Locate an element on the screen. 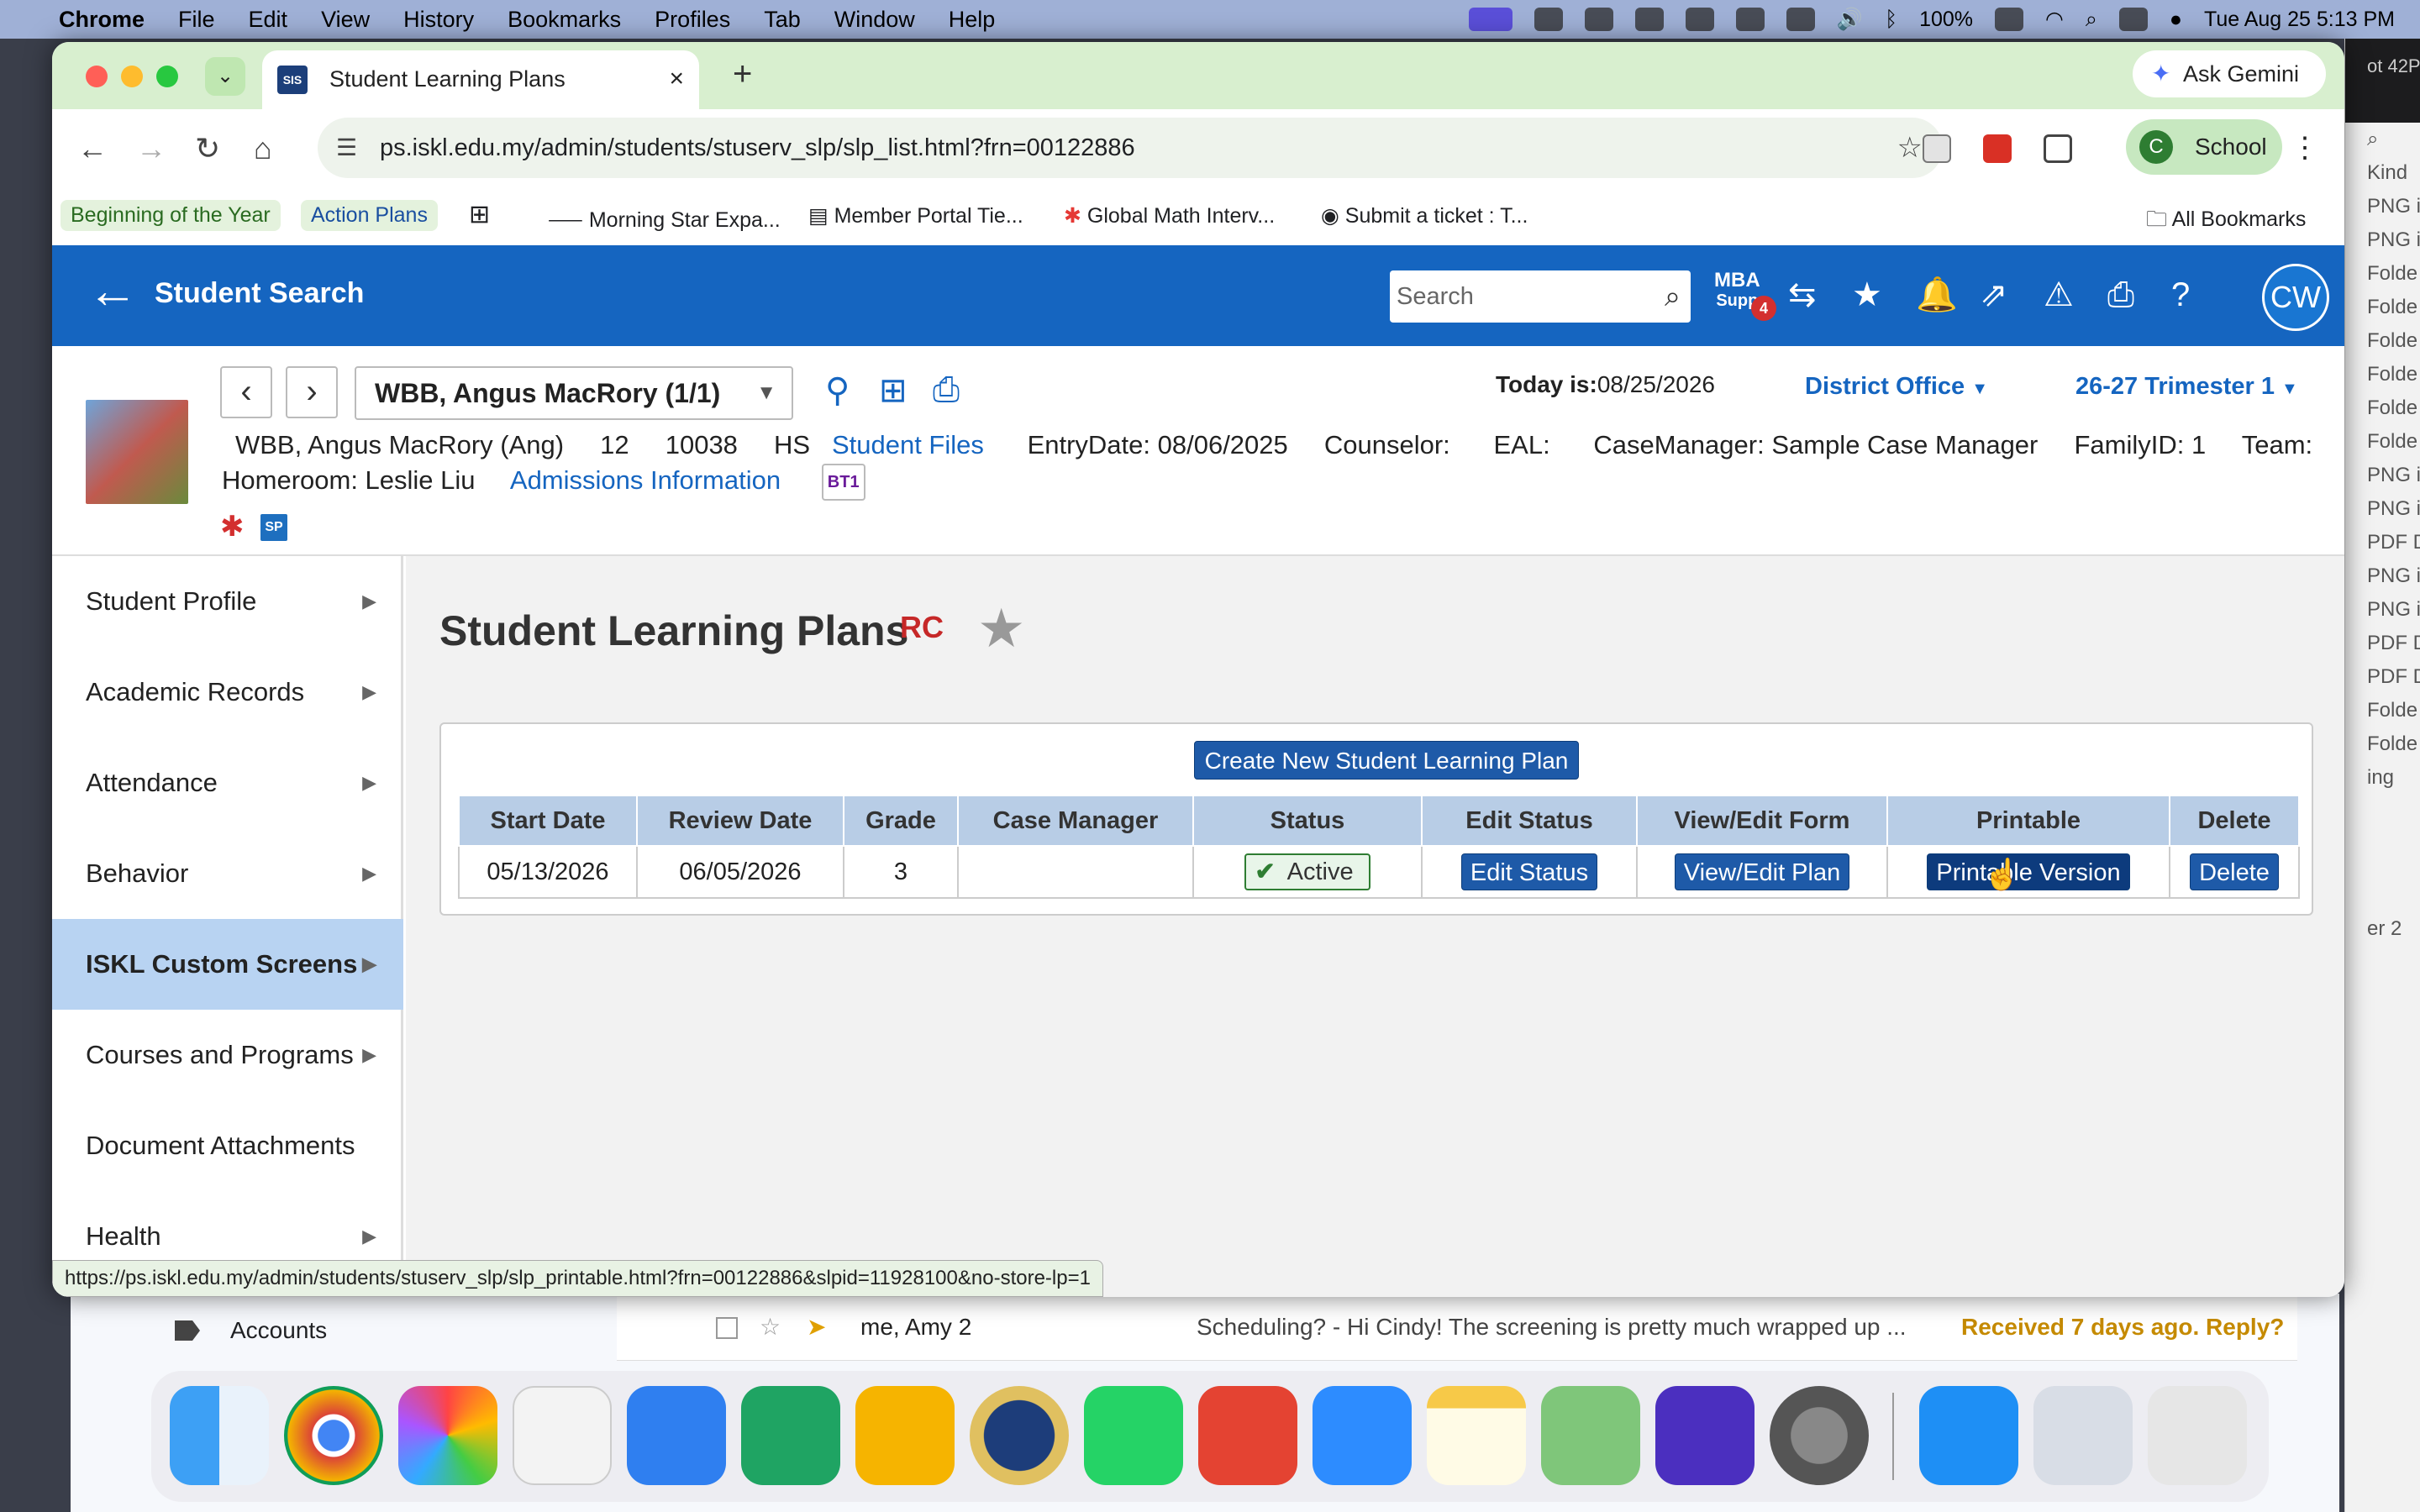 This screenshot has width=2420, height=1512. add-favorite-star-icon: ★ is located at coordinates (1001, 628).